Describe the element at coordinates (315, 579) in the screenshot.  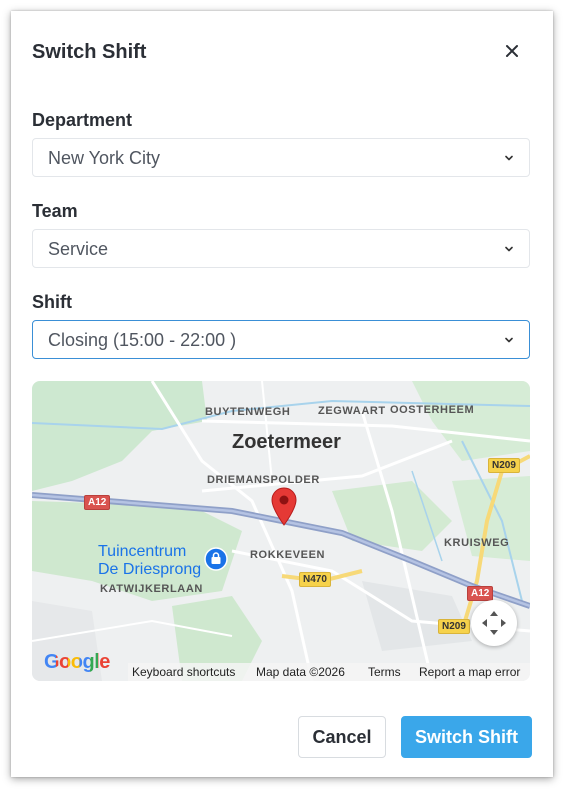
I see `road-badge: N470` at that location.